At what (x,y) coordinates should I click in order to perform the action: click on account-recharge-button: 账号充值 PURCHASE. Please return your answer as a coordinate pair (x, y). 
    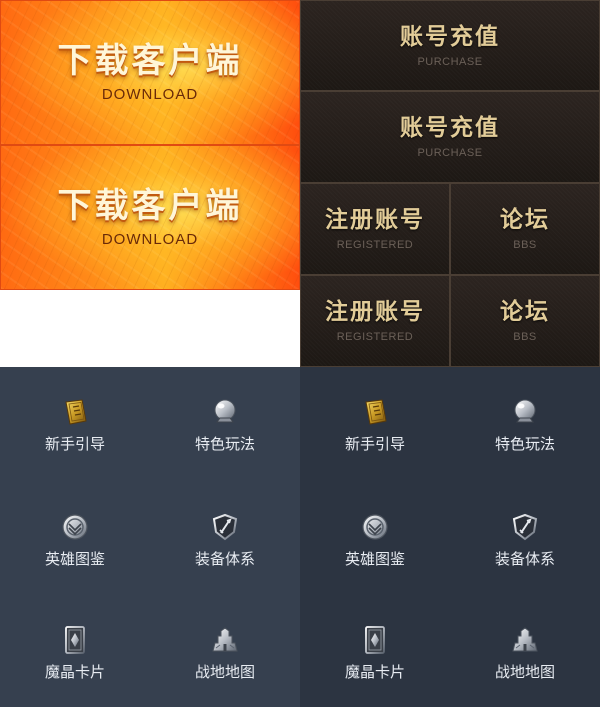
    Looking at the image, I should click on (450, 45).